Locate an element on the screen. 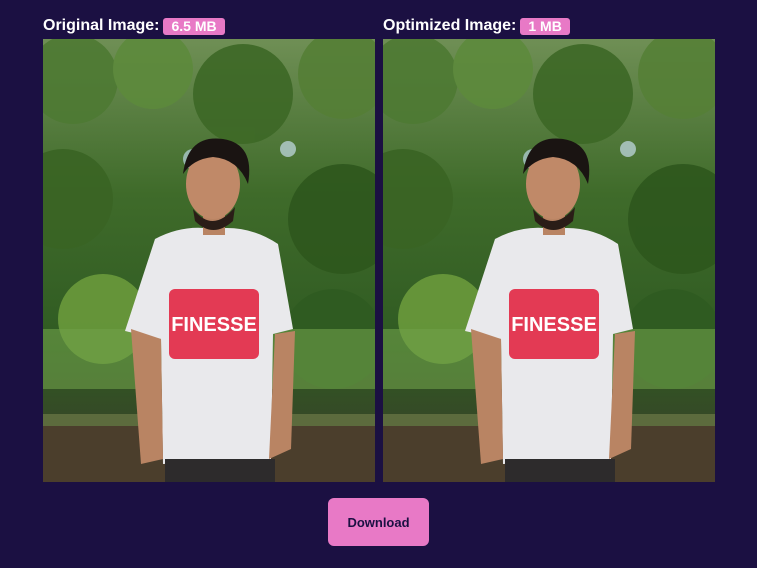 This screenshot has width=757, height=568. original-image-caption: Original Image: 6.5 MB is located at coordinates (209, 26).